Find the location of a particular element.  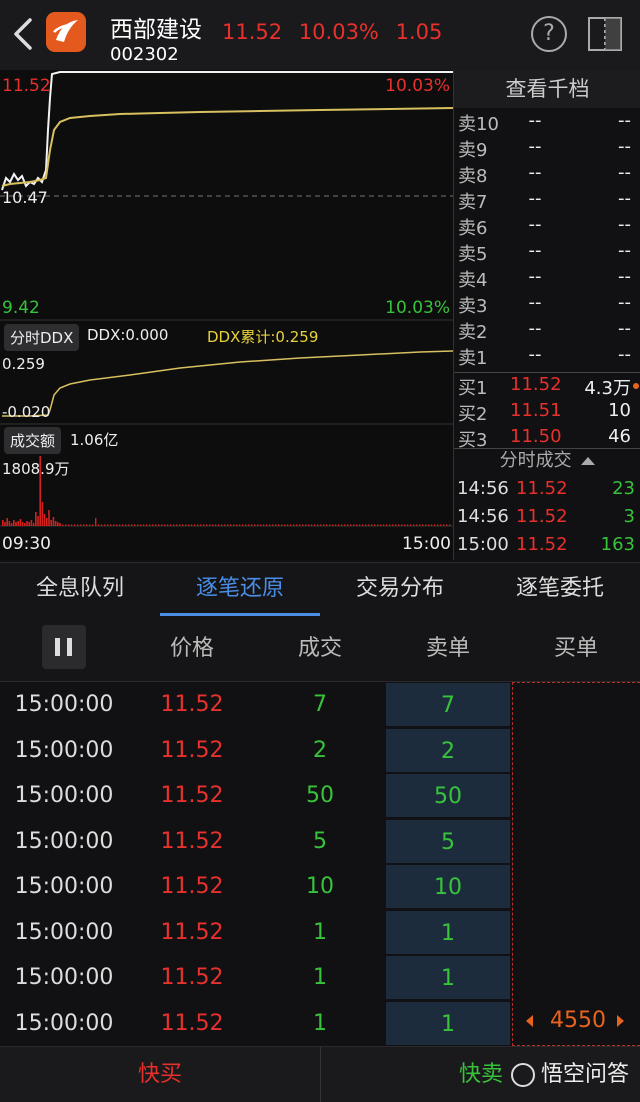

header-volume: 成交 is located at coordinates (319, 648).